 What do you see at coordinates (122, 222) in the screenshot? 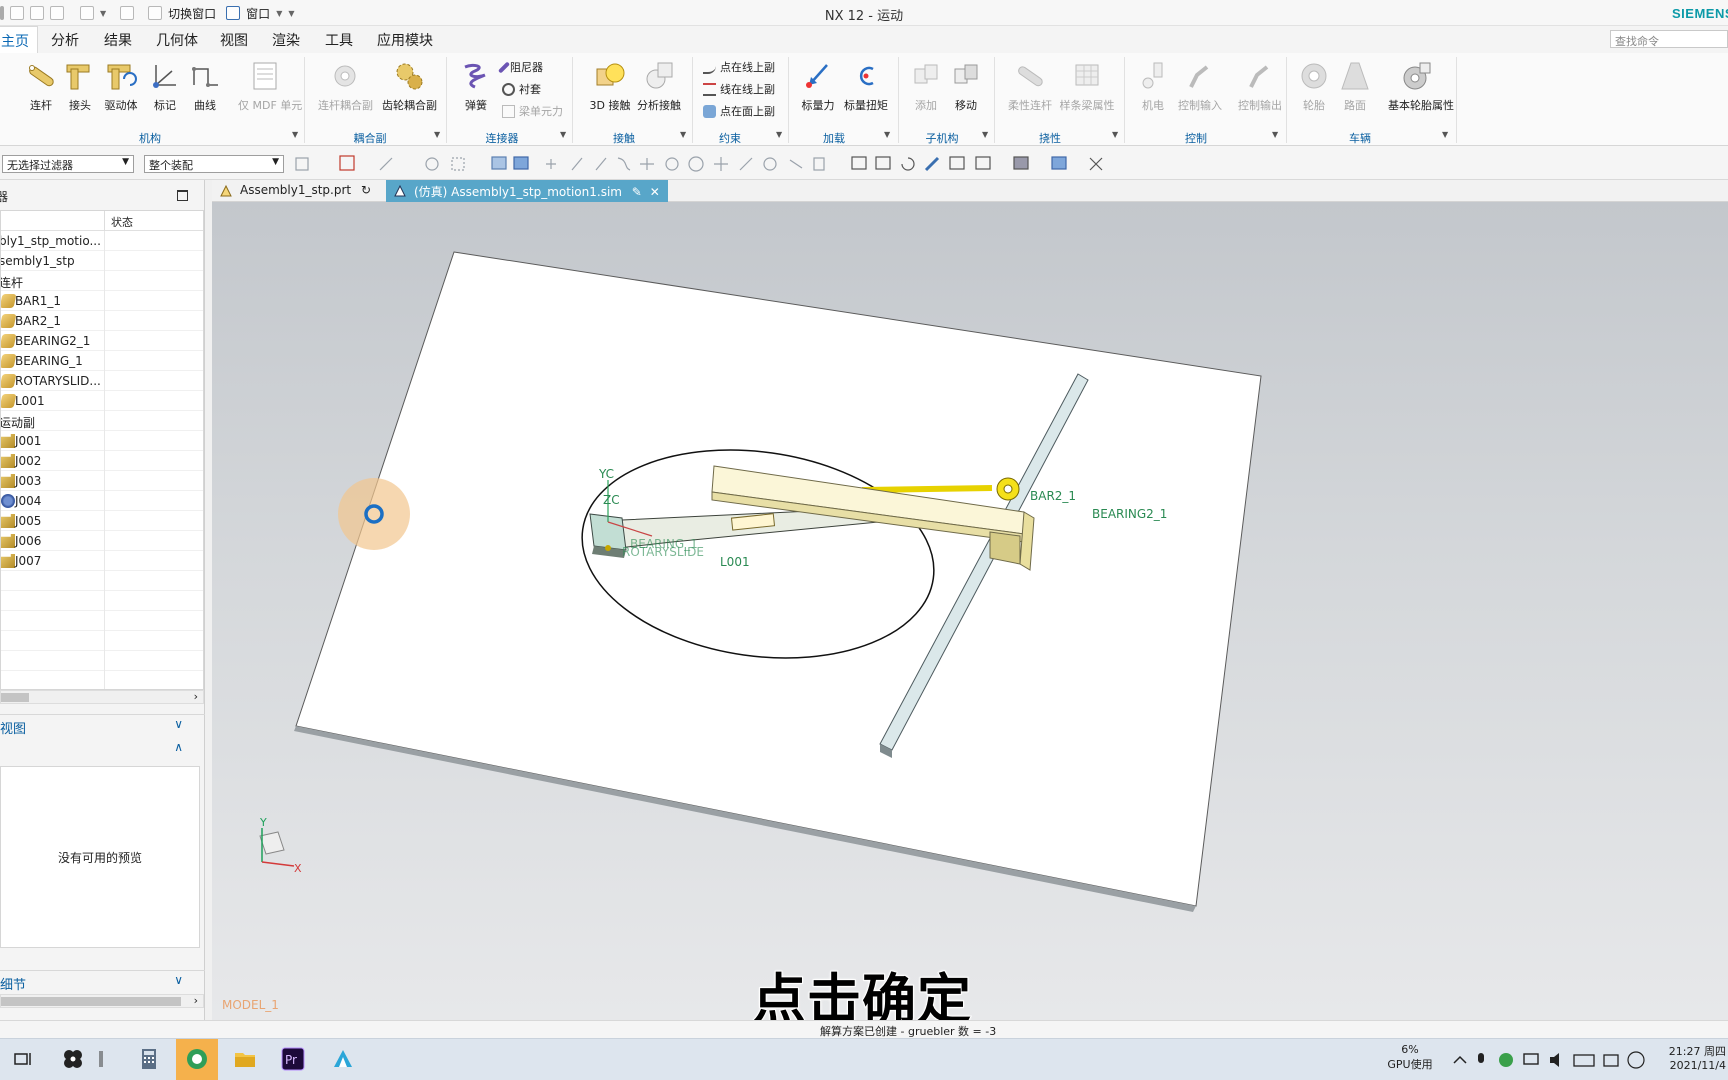
I see `status-column-header: 状态` at bounding box center [122, 222].